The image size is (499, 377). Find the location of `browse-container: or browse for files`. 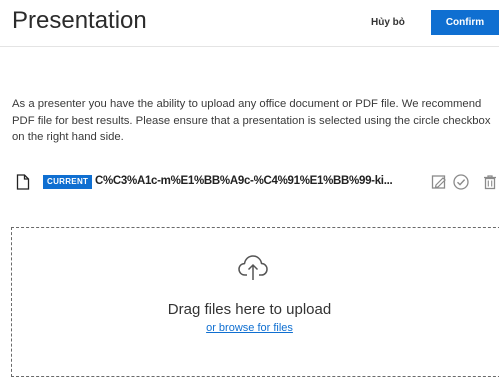

browse-container: or browse for files is located at coordinates (249, 328).